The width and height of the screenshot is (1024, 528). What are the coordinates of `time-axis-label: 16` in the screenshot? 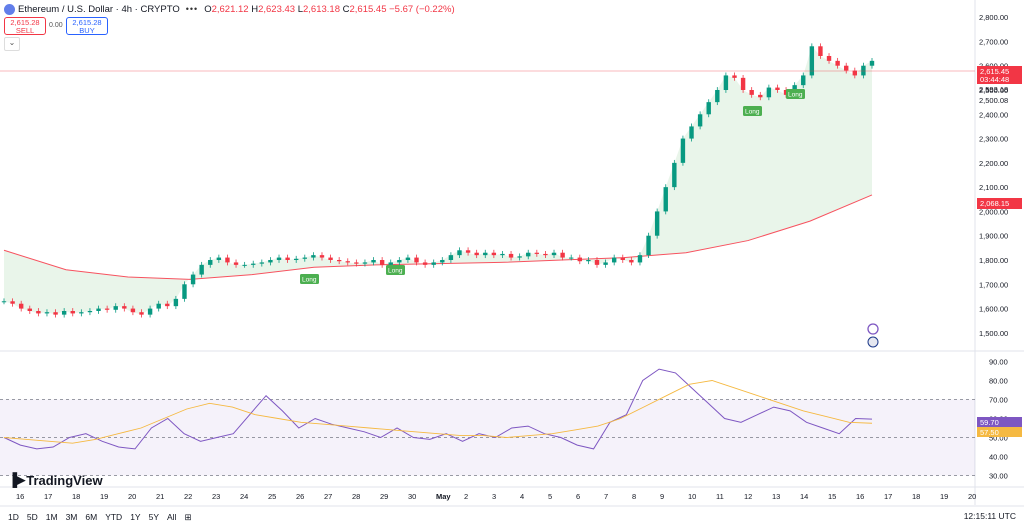 It's located at (860, 496).